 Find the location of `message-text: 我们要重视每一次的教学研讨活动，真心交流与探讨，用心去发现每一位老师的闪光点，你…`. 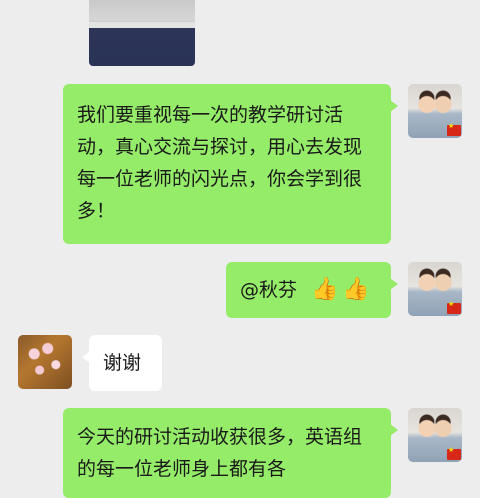

message-text: 我们要重视每一次的教学研讨活动，真心交流与探讨，用心去发现每一位老师的闪光点，你… is located at coordinates (220, 163).